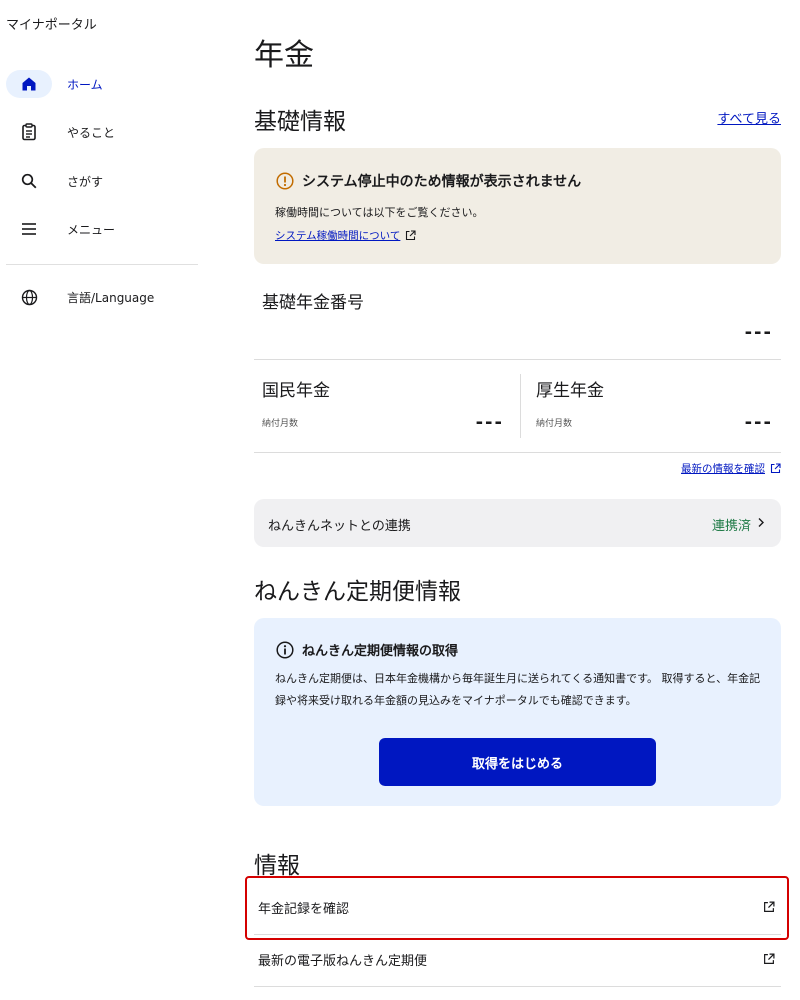 The image size is (800, 1000). What do you see at coordinates (749, 117) in the screenshot?
I see `see-all-link: すべて見る` at bounding box center [749, 117].